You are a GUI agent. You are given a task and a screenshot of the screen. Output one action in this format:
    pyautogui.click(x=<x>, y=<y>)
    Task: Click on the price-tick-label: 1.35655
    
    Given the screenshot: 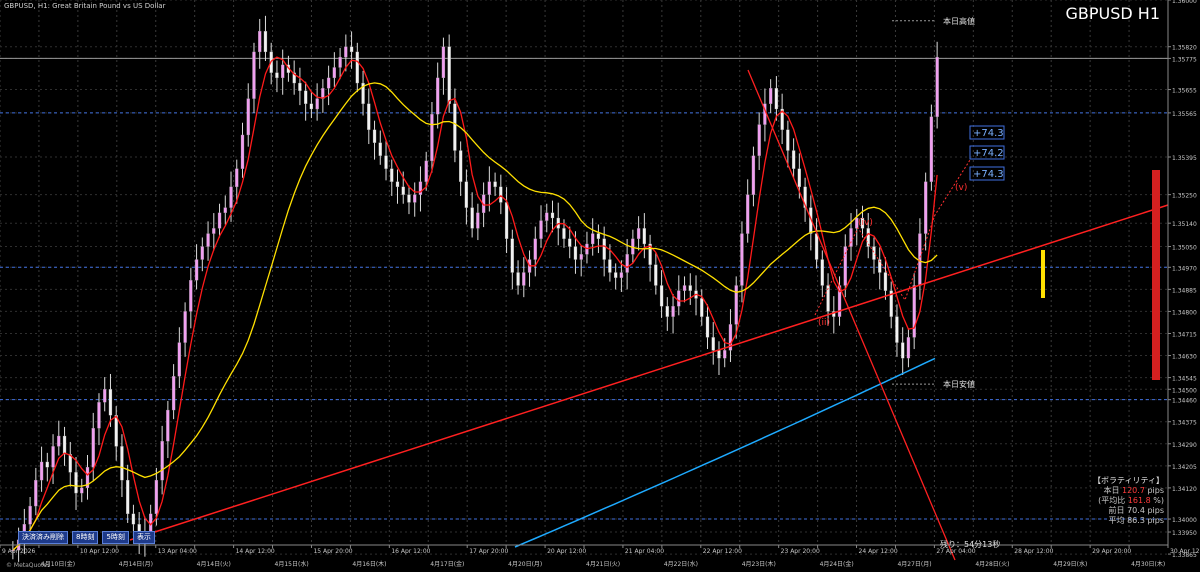 What is the action you would take?
    pyautogui.click(x=1184, y=91)
    